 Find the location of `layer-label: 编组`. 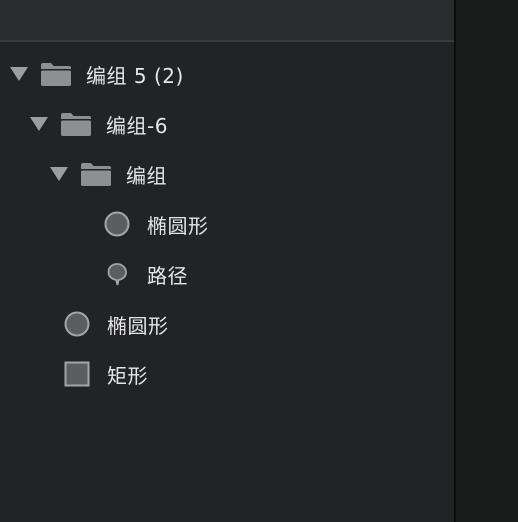

layer-label: 编组 is located at coordinates (146, 175).